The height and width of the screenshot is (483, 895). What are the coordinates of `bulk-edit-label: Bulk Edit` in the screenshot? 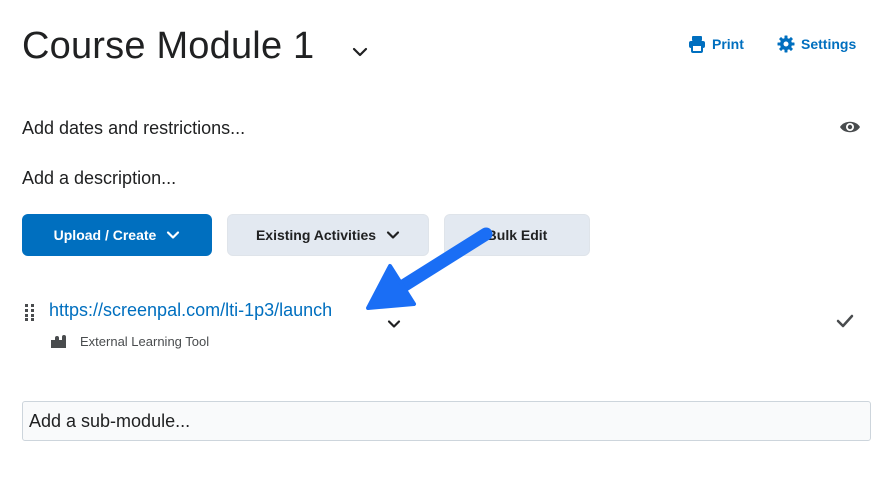 It's located at (517, 235).